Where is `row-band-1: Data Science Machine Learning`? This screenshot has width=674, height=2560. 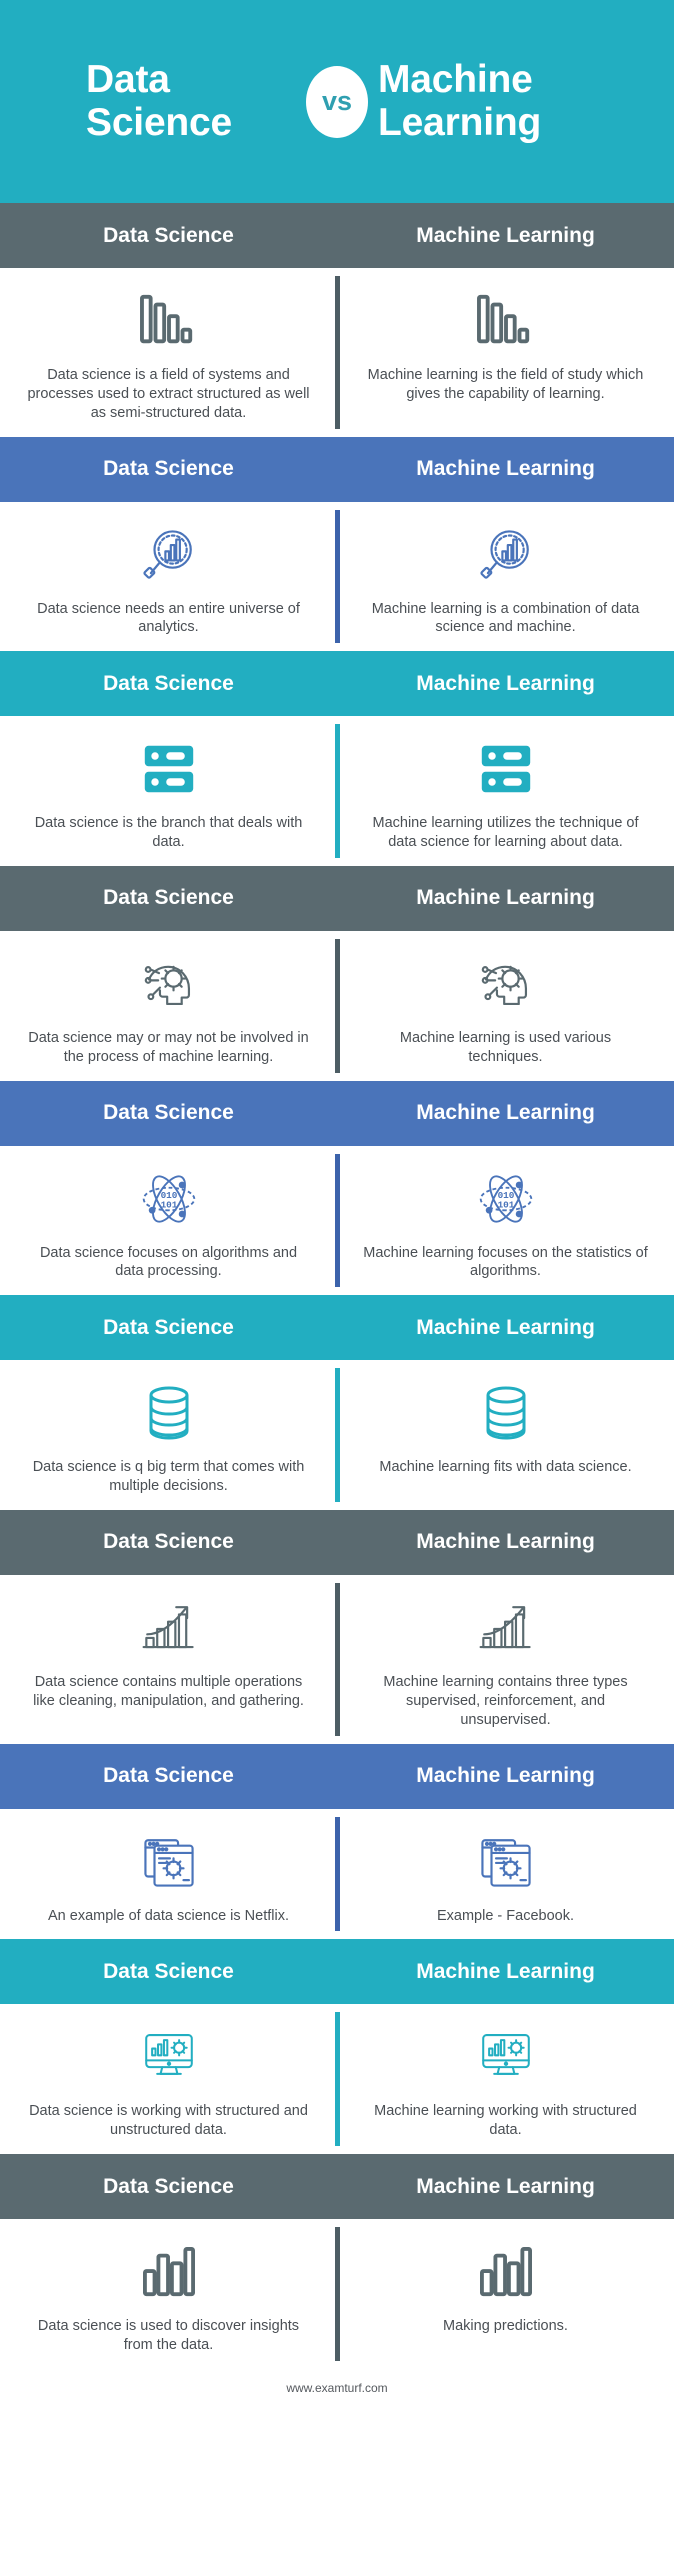
row-band-1: Data Science Machine Learning is located at coordinates (337, 235).